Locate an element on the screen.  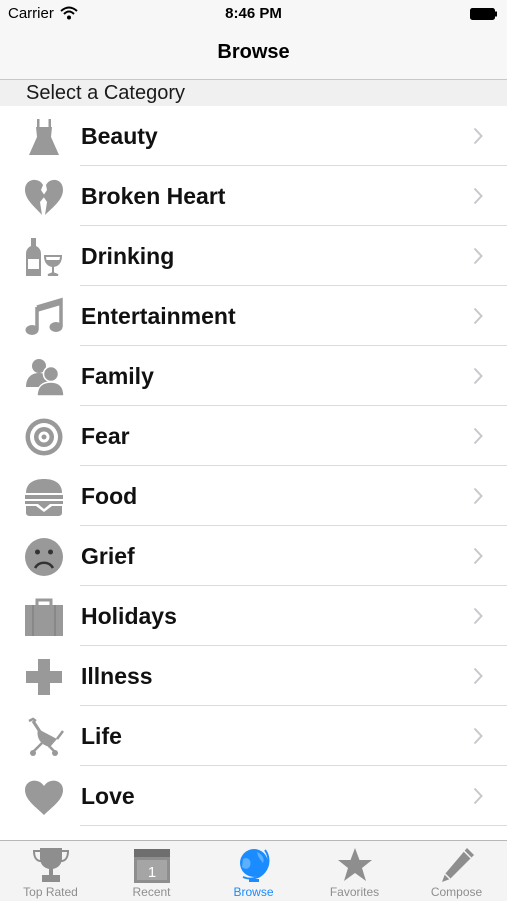
suitcase-icon is located at coordinates (44, 617).